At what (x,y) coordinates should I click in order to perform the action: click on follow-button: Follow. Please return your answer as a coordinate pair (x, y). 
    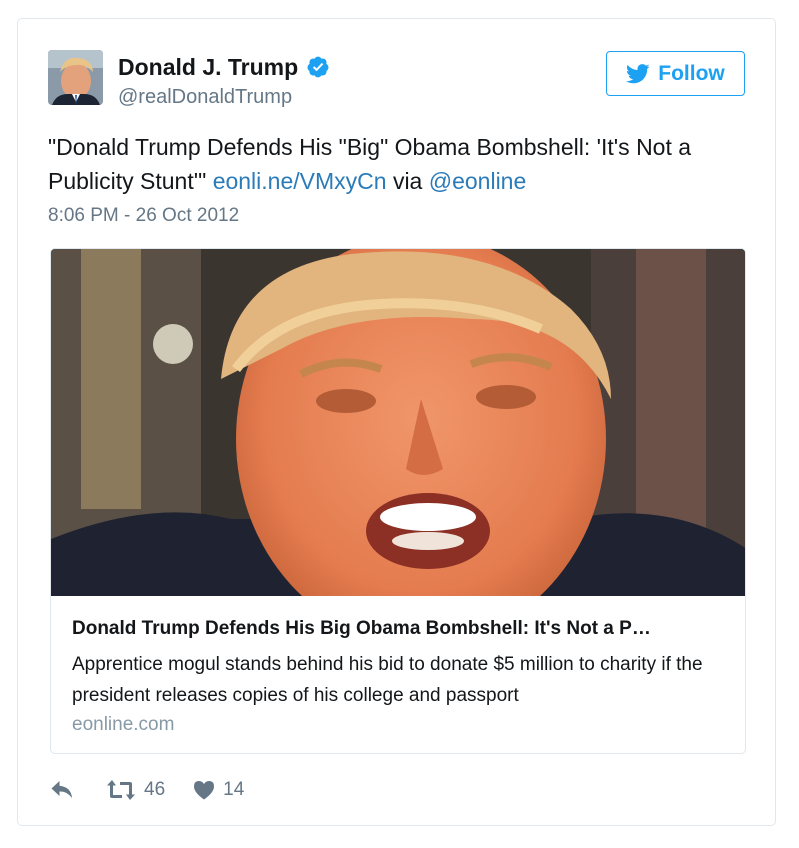
    Looking at the image, I should click on (675, 73).